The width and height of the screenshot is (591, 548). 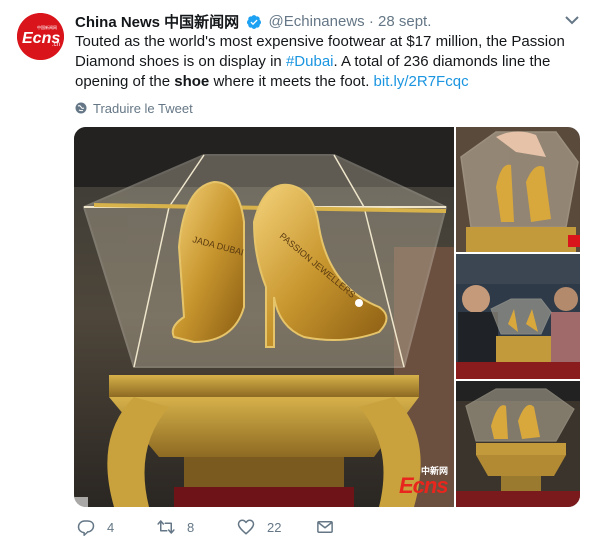 What do you see at coordinates (310, 61) in the screenshot?
I see `hashtag-link: #Dubai` at bounding box center [310, 61].